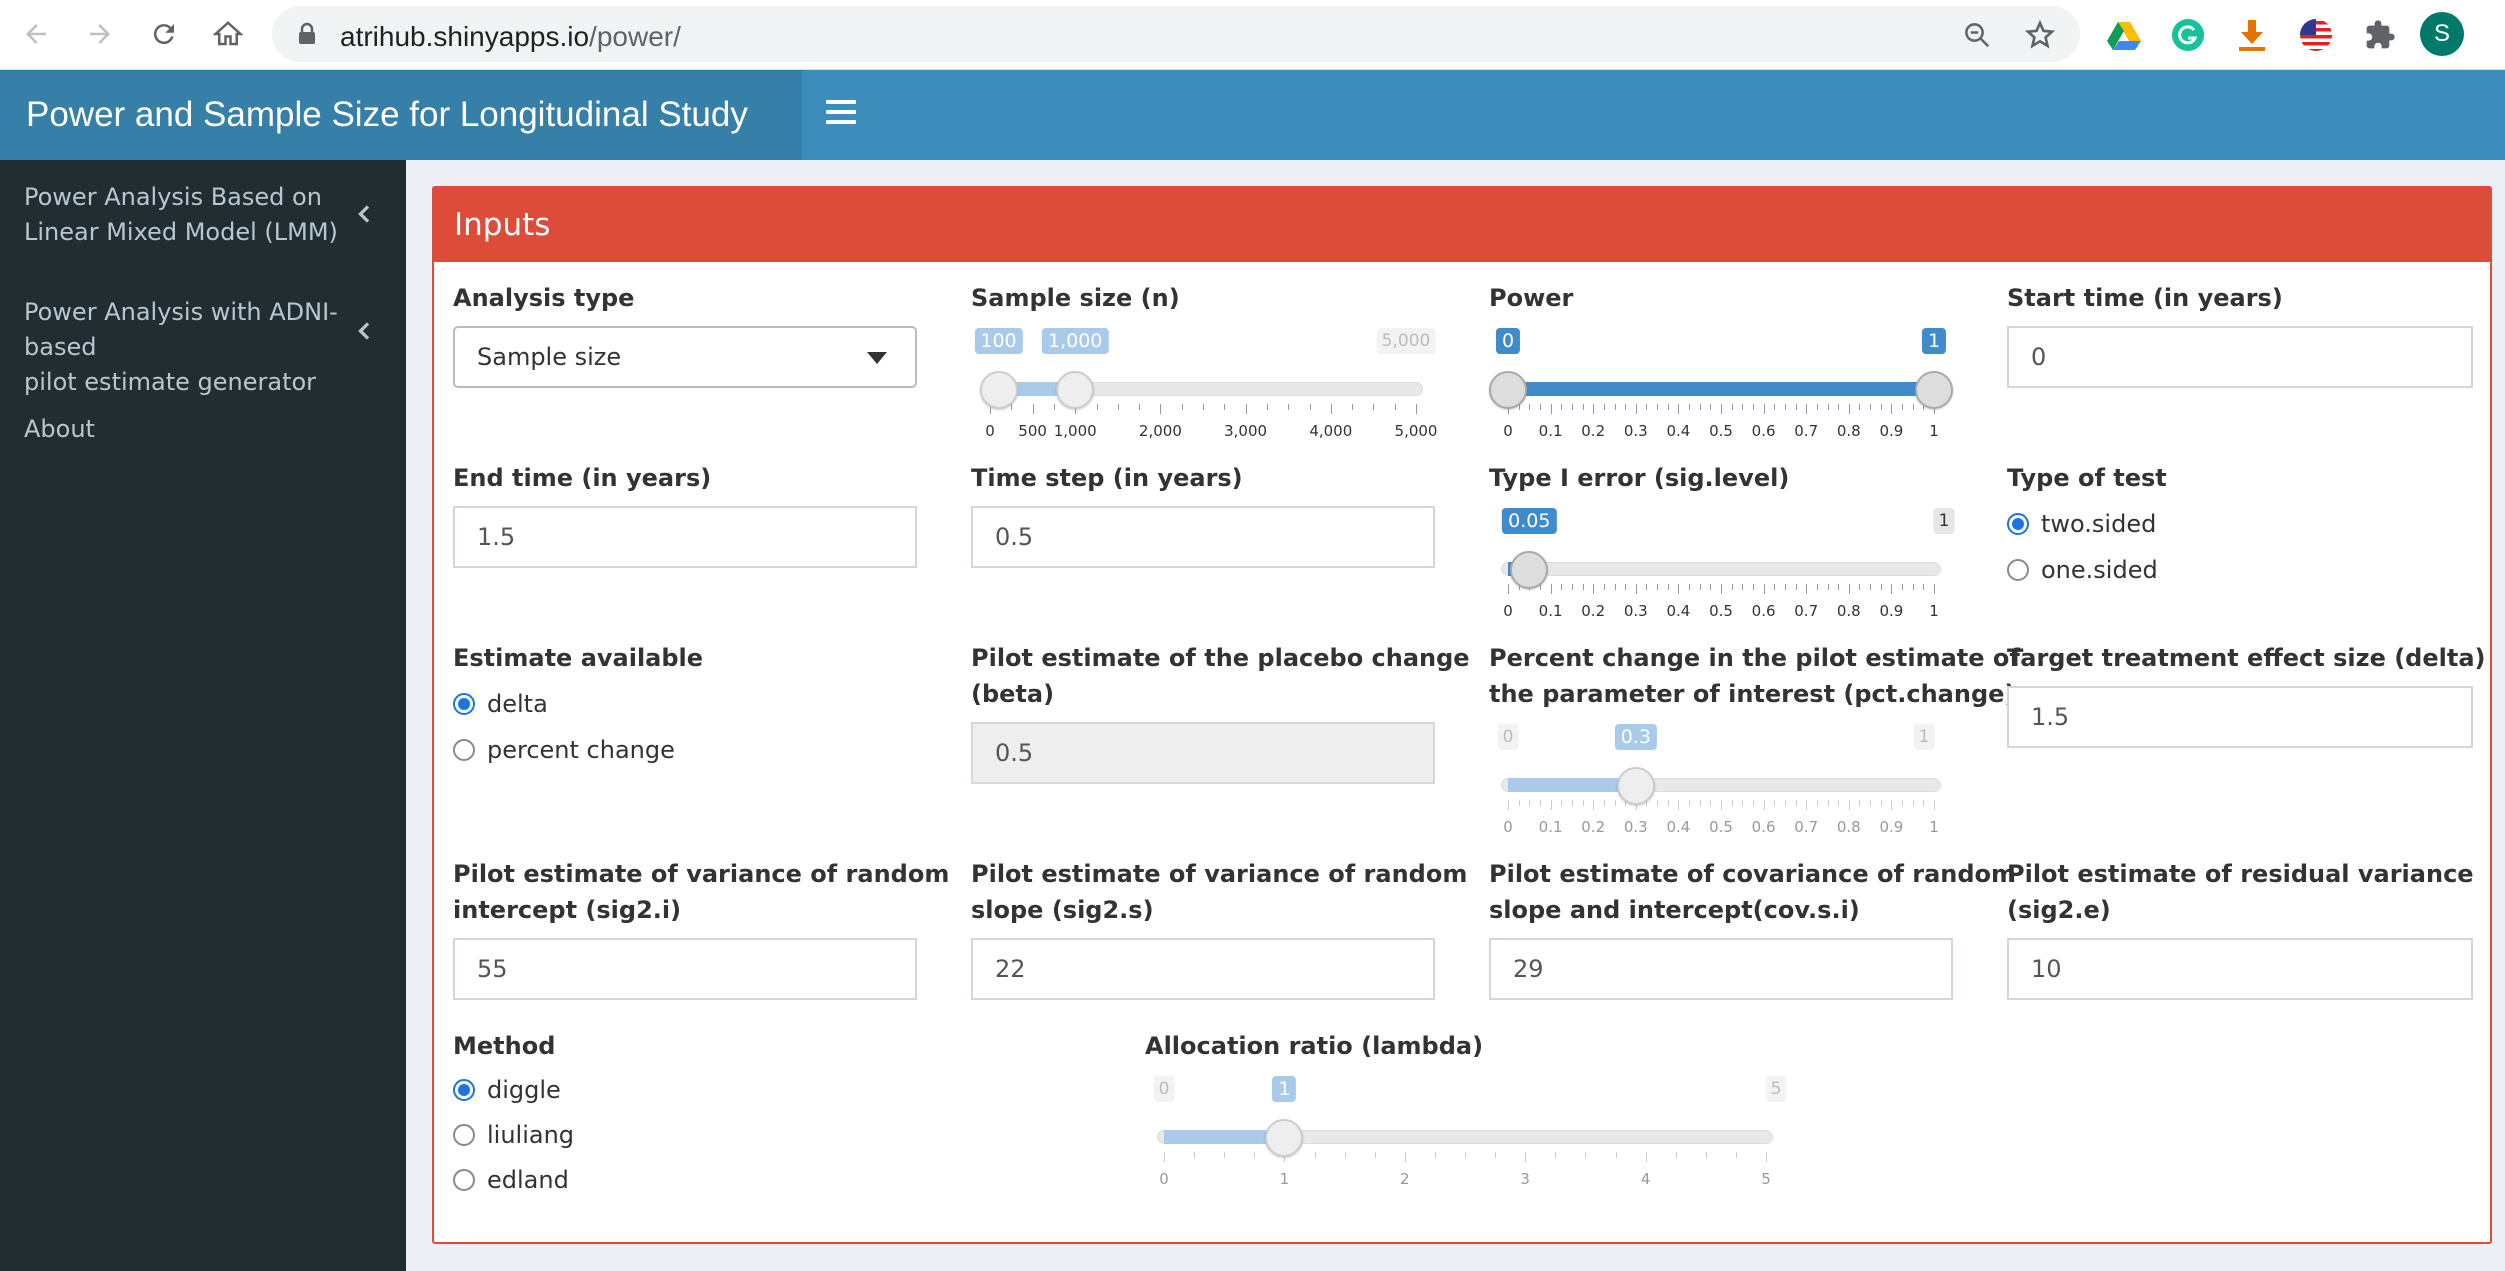  I want to click on slider-tick-label: 0.2, so click(1593, 611).